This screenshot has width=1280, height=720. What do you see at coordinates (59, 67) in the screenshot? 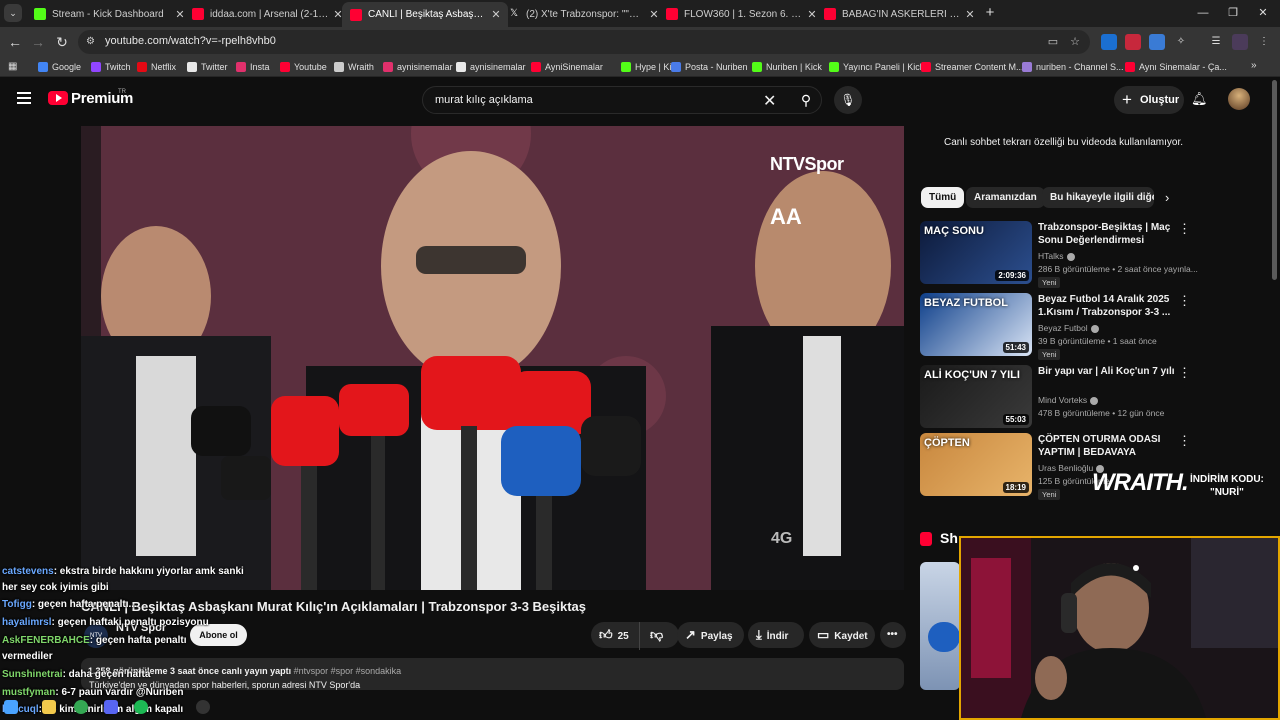
I see `bookmark-item: Google` at bounding box center [59, 67].